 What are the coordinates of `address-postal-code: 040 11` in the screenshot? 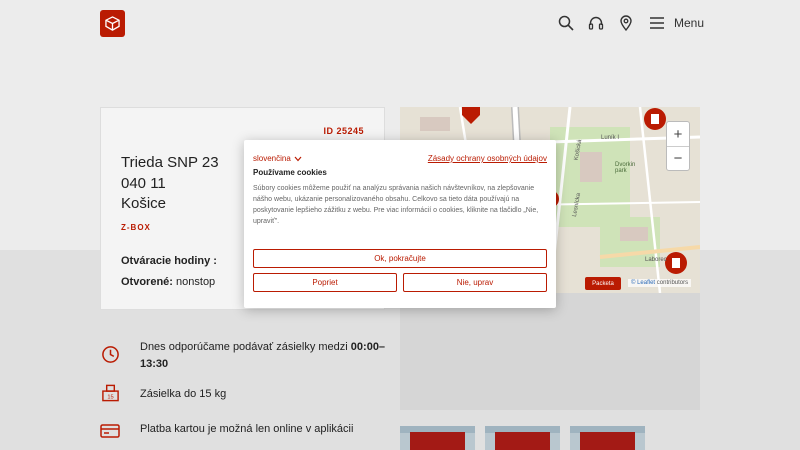 It's located at (143, 183).